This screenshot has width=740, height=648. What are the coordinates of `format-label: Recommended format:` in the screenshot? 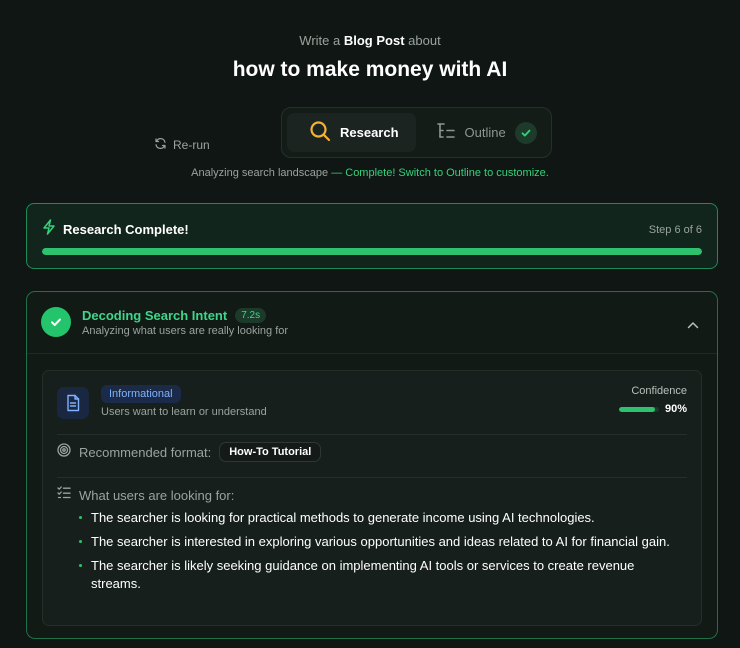 It's located at (145, 452).